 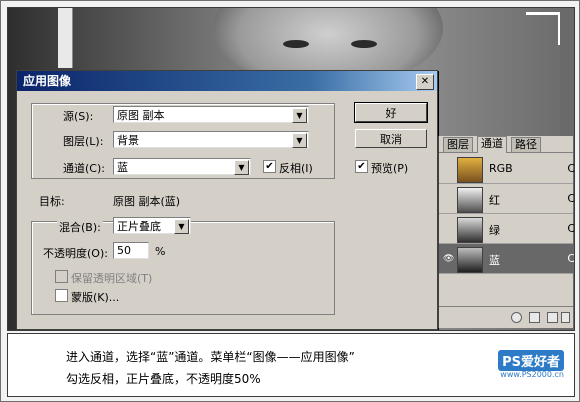 What do you see at coordinates (61, 295) in the screenshot?
I see `mask-checkbox` at bounding box center [61, 295].